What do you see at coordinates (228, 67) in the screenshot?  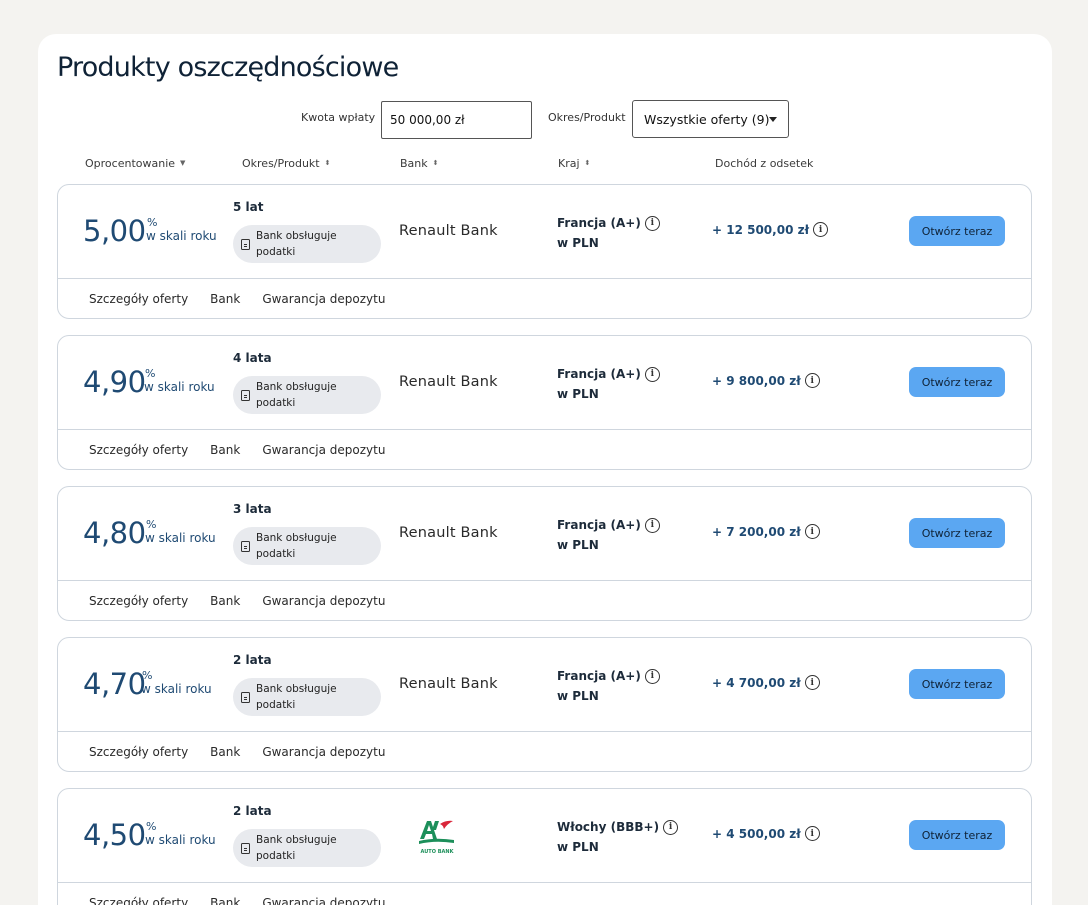 I see `page-title: Produkty oszczędnościowe` at bounding box center [228, 67].